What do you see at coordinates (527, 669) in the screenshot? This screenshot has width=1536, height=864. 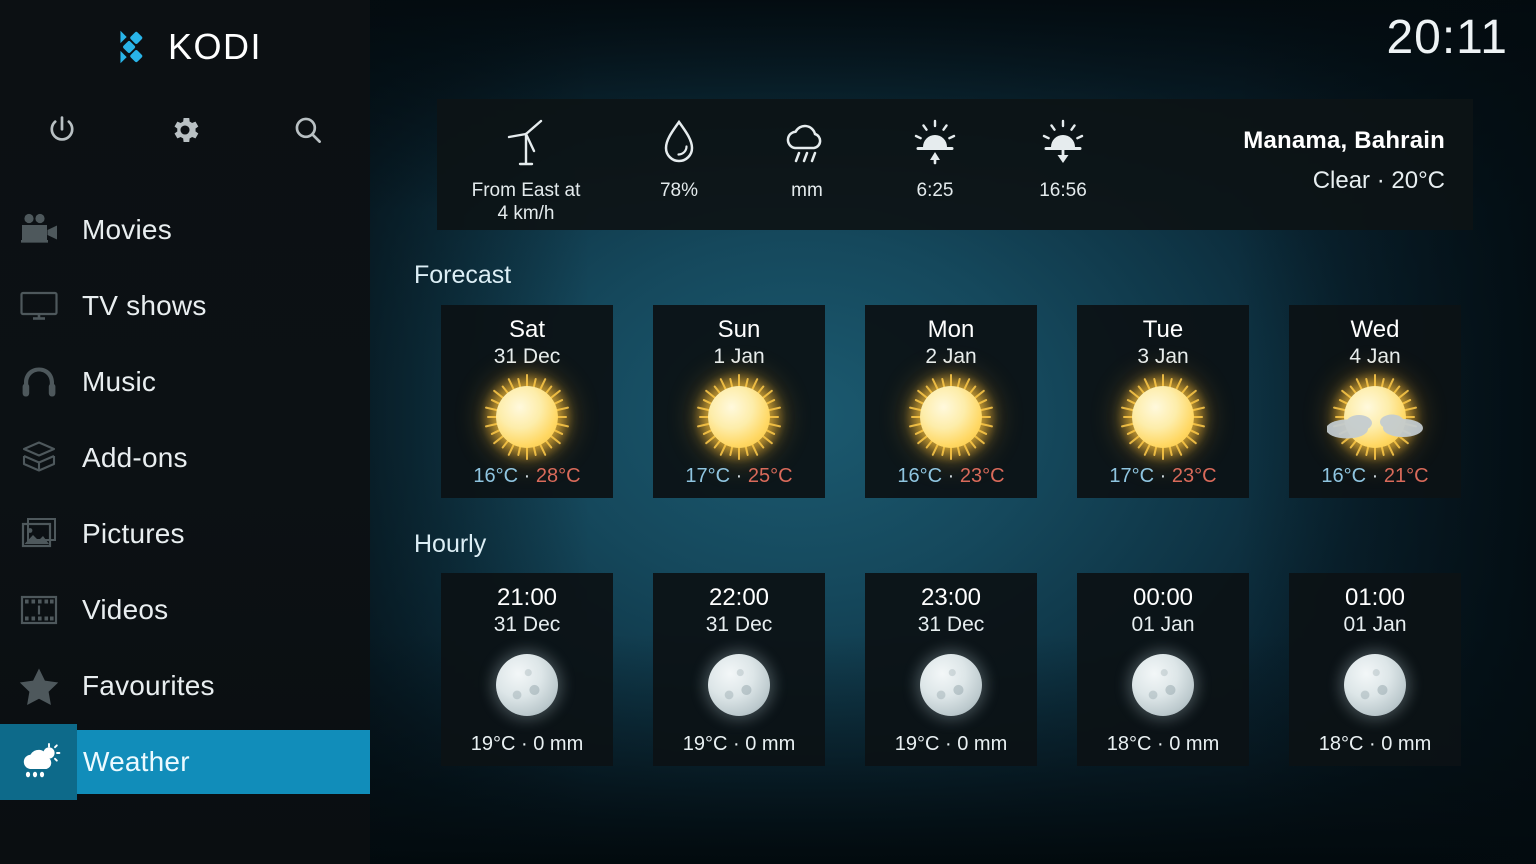 I see `hourly-card: 21:00 31 Dec 19°C · 0 mm` at bounding box center [527, 669].